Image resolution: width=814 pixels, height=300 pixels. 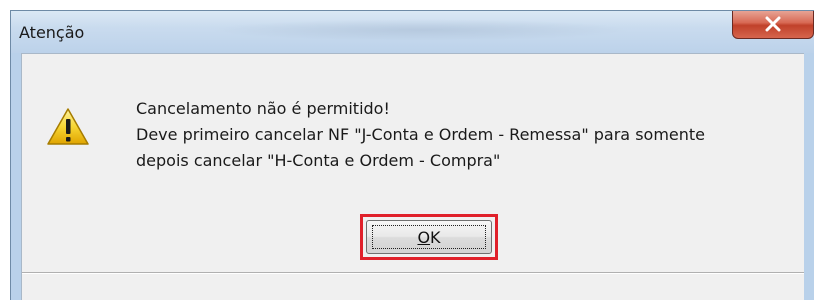 I want to click on ok-button-label: OK, so click(x=428, y=237).